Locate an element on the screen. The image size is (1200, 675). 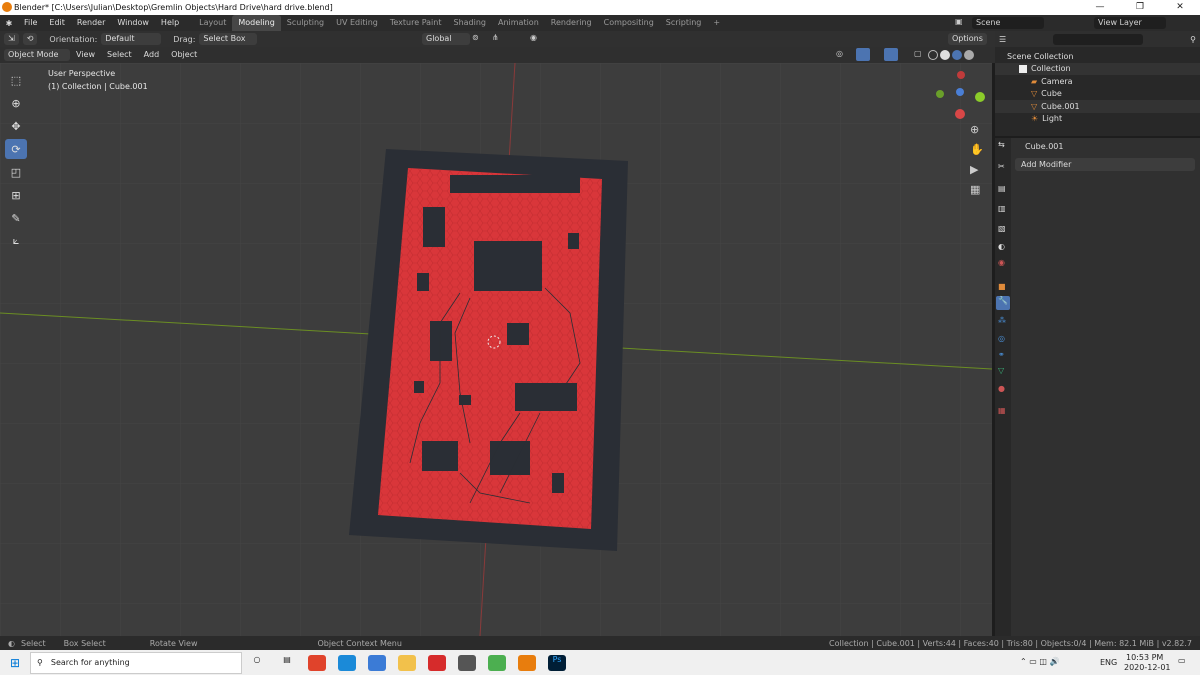
select-box-tool-icon: ⬚ is located at coordinates (16, 80).